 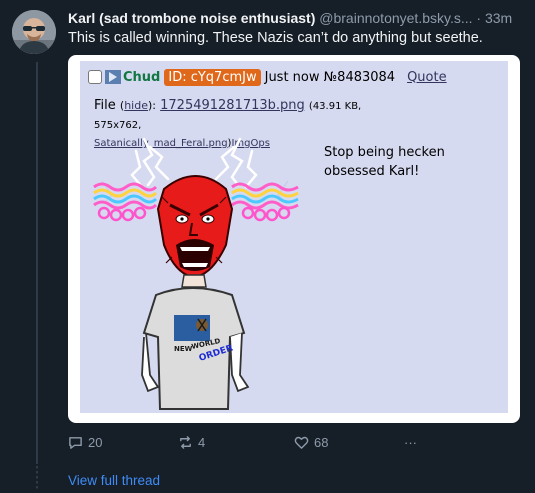 I want to click on like-count: 68, so click(x=321, y=442).